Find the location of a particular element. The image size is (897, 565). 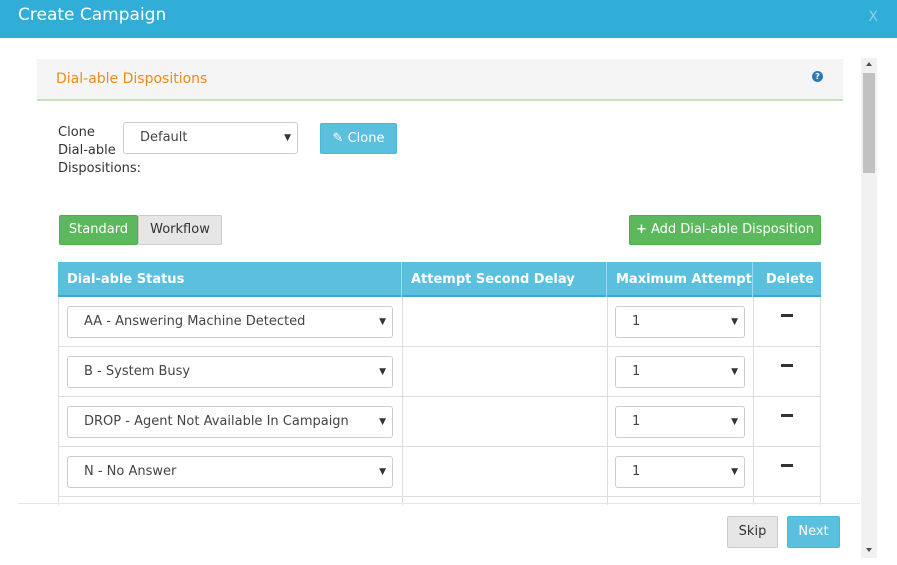

panel-title: Dial-able Dispositions is located at coordinates (132, 79).